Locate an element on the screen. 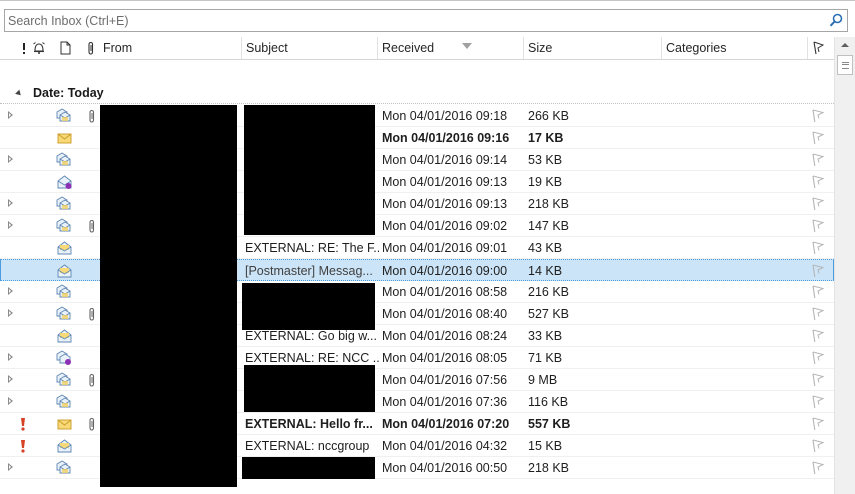 This screenshot has width=855, height=494. received-cell: Mon 04/01/2016 08:40 is located at coordinates (445, 314).